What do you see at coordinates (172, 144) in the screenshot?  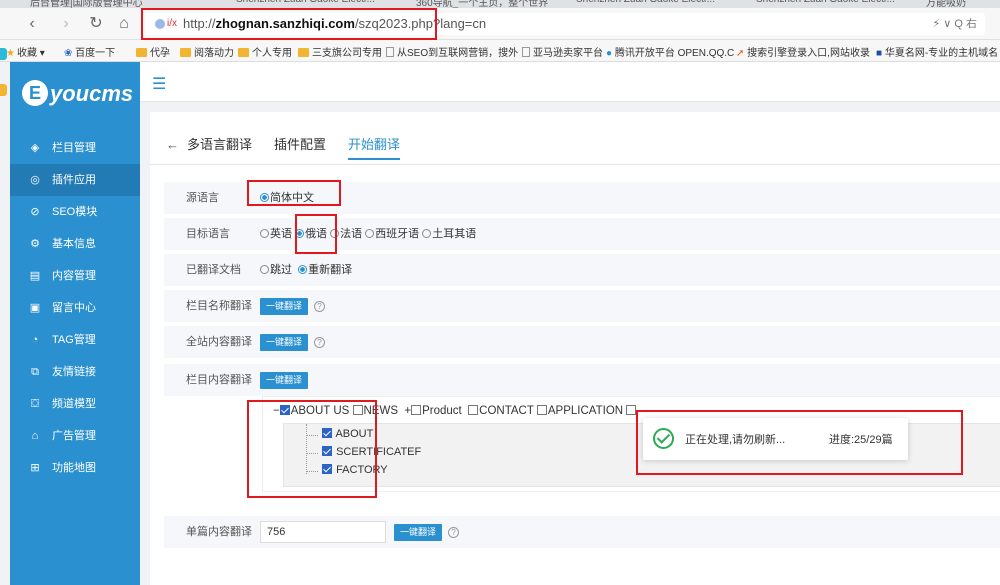 I see `back-arrow-icon: ←` at bounding box center [172, 144].